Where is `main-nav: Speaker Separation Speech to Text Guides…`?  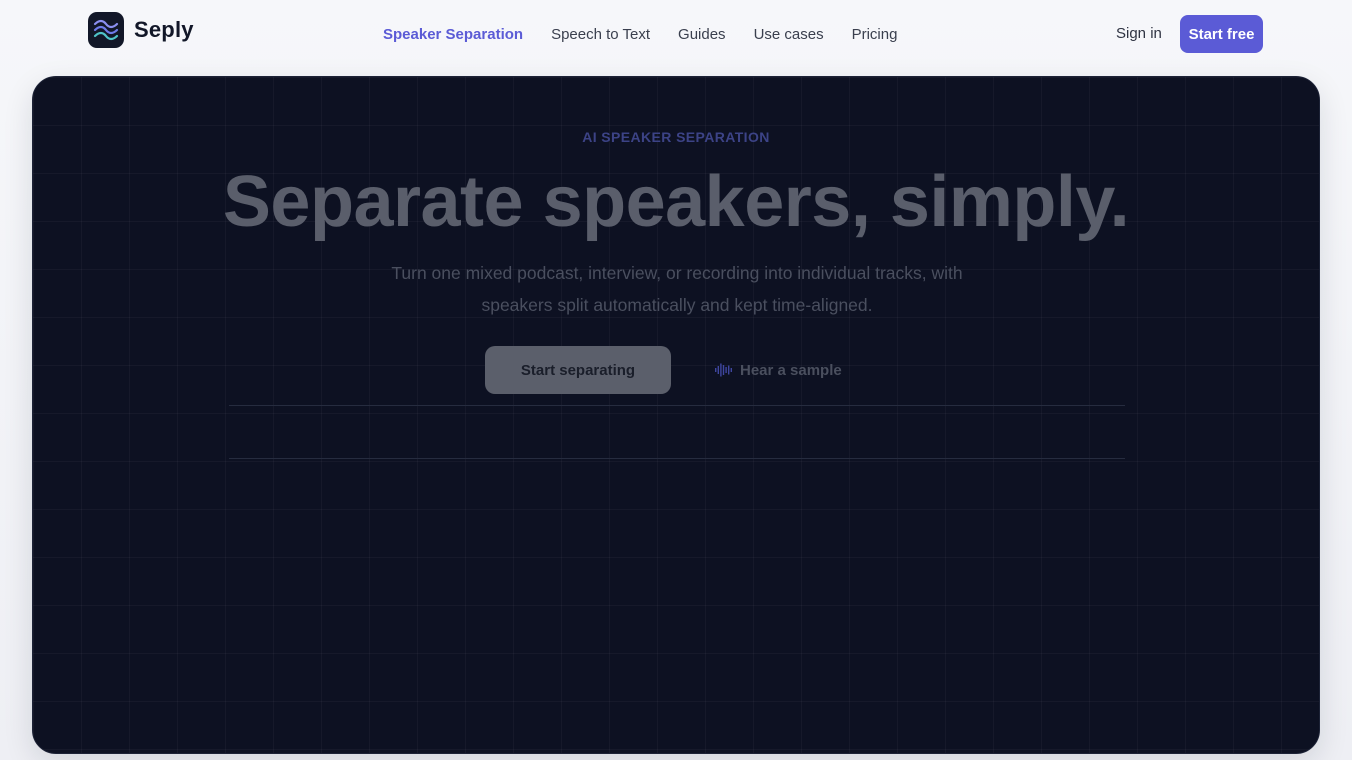 main-nav: Speaker Separation Speech to Text Guides… is located at coordinates (640, 34).